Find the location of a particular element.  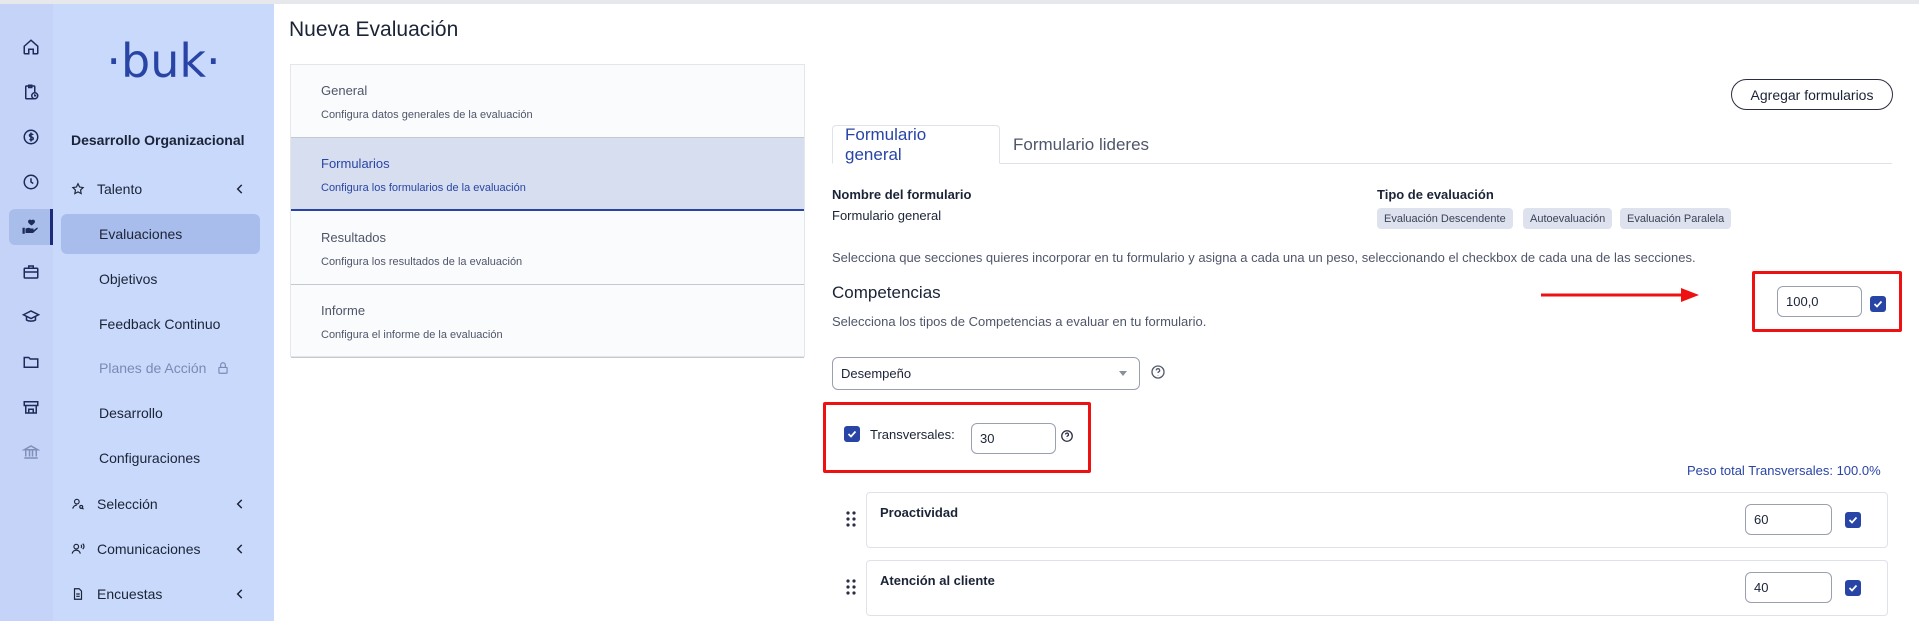

competency-type-selected: Desempeño is located at coordinates (876, 373).